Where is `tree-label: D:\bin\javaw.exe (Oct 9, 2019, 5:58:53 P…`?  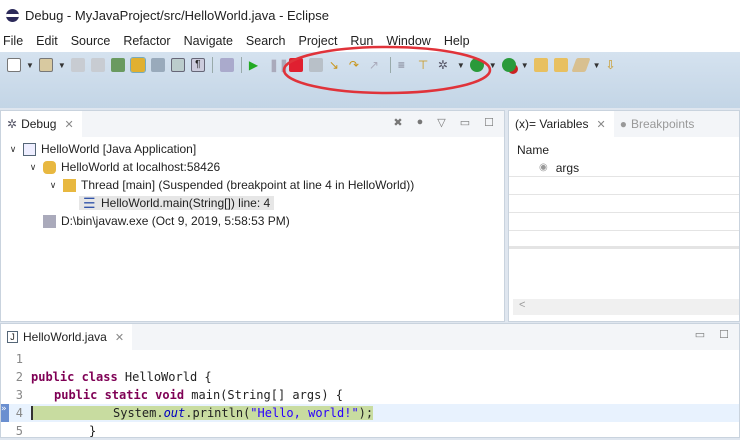 tree-label: D:\bin\javaw.exe (Oct 9, 2019, 5:58:53 P… is located at coordinates (175, 221).